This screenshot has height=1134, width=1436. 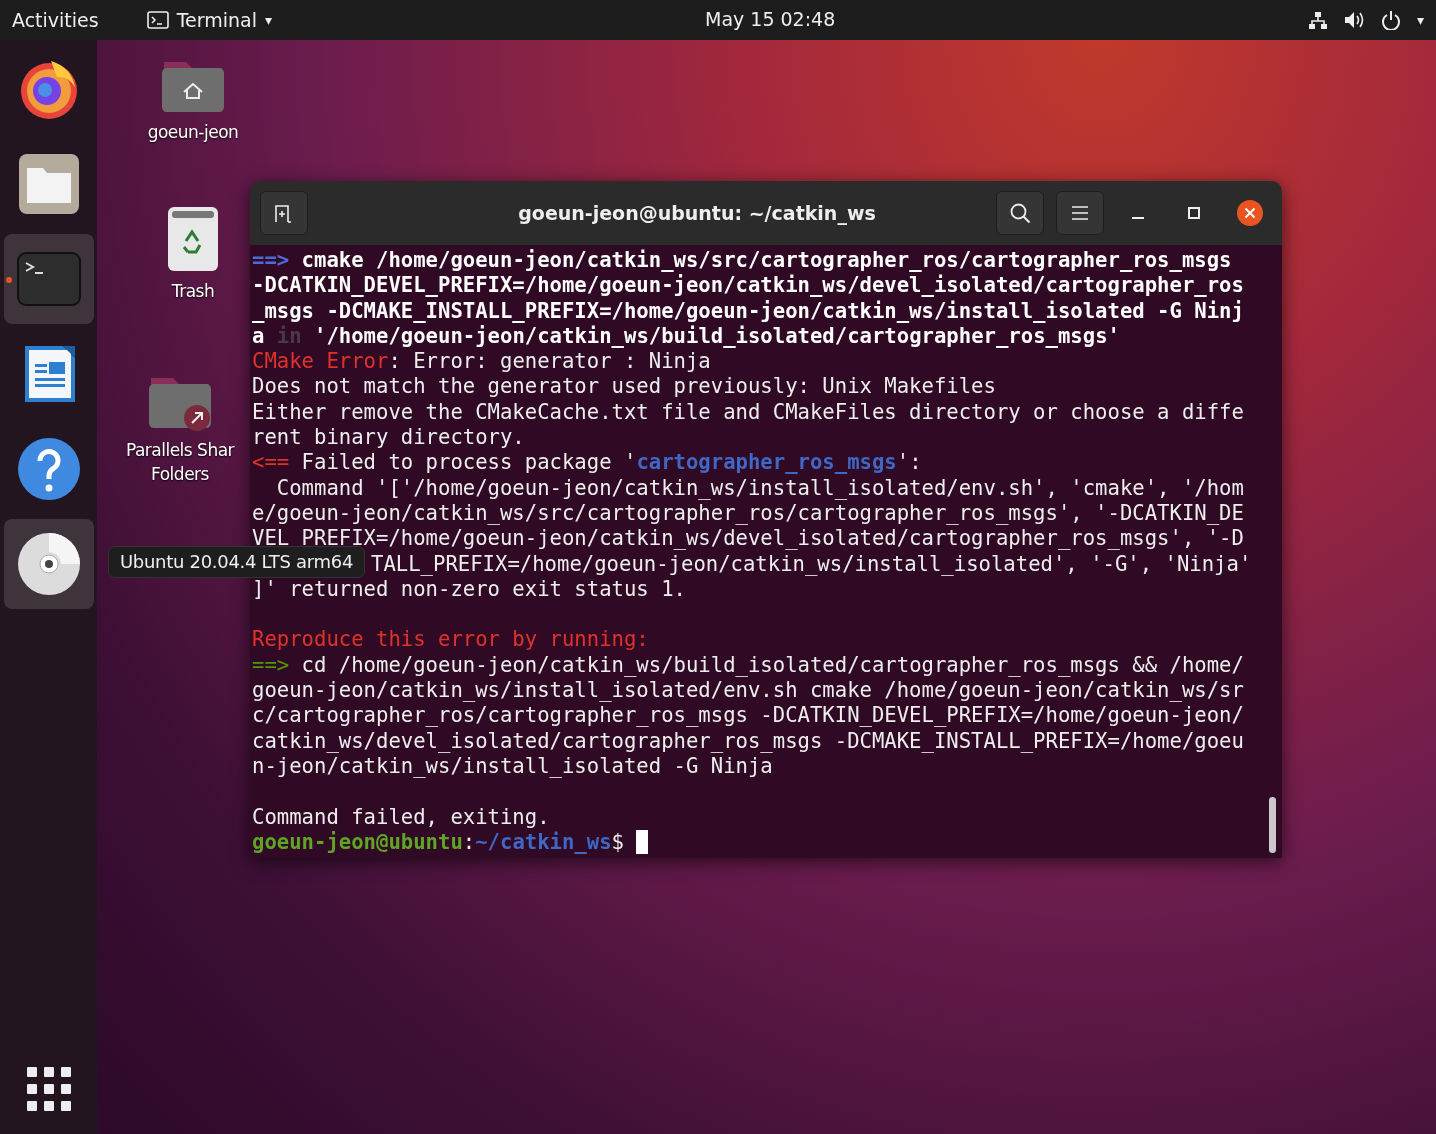 I want to click on terminal-icon, so click(x=157, y=20).